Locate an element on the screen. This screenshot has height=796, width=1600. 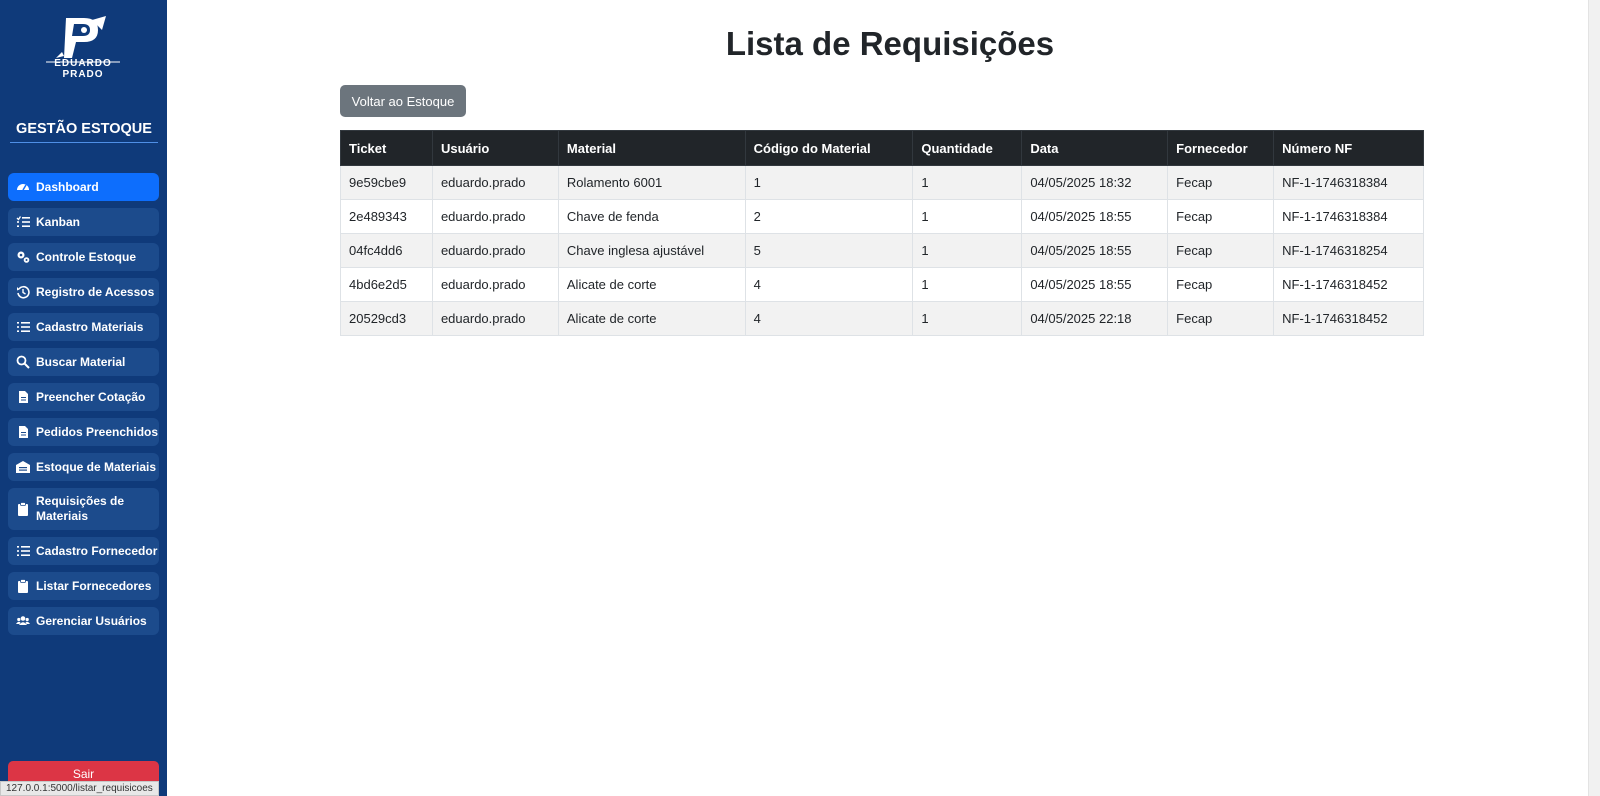
table-cell: 5 is located at coordinates (829, 250).